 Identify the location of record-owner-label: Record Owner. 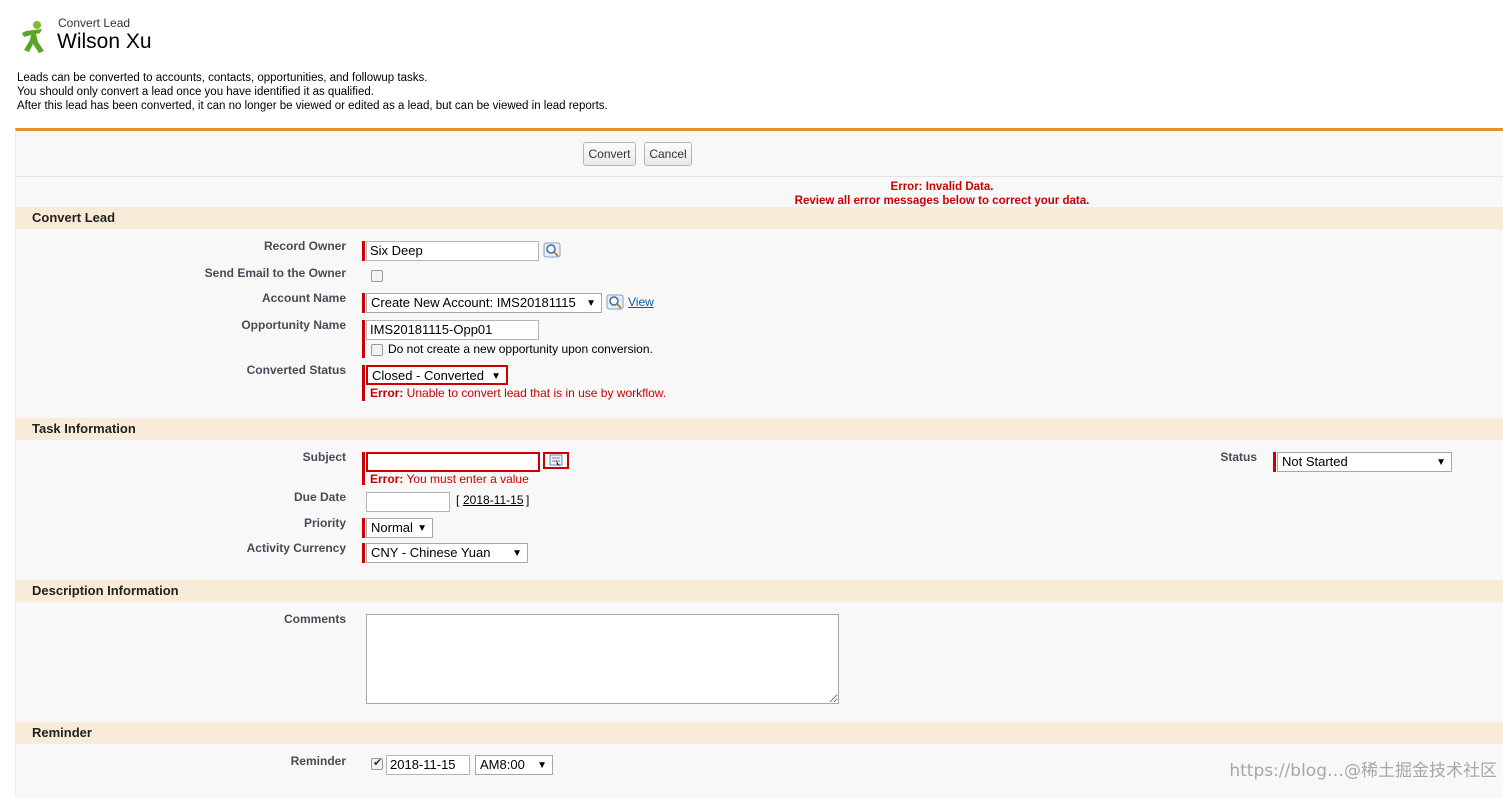
(304, 246).